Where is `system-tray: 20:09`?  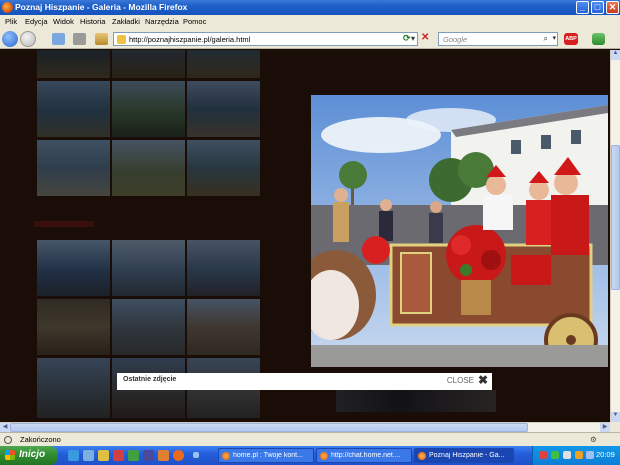
system-tray: 20:09 is located at coordinates (576, 455).